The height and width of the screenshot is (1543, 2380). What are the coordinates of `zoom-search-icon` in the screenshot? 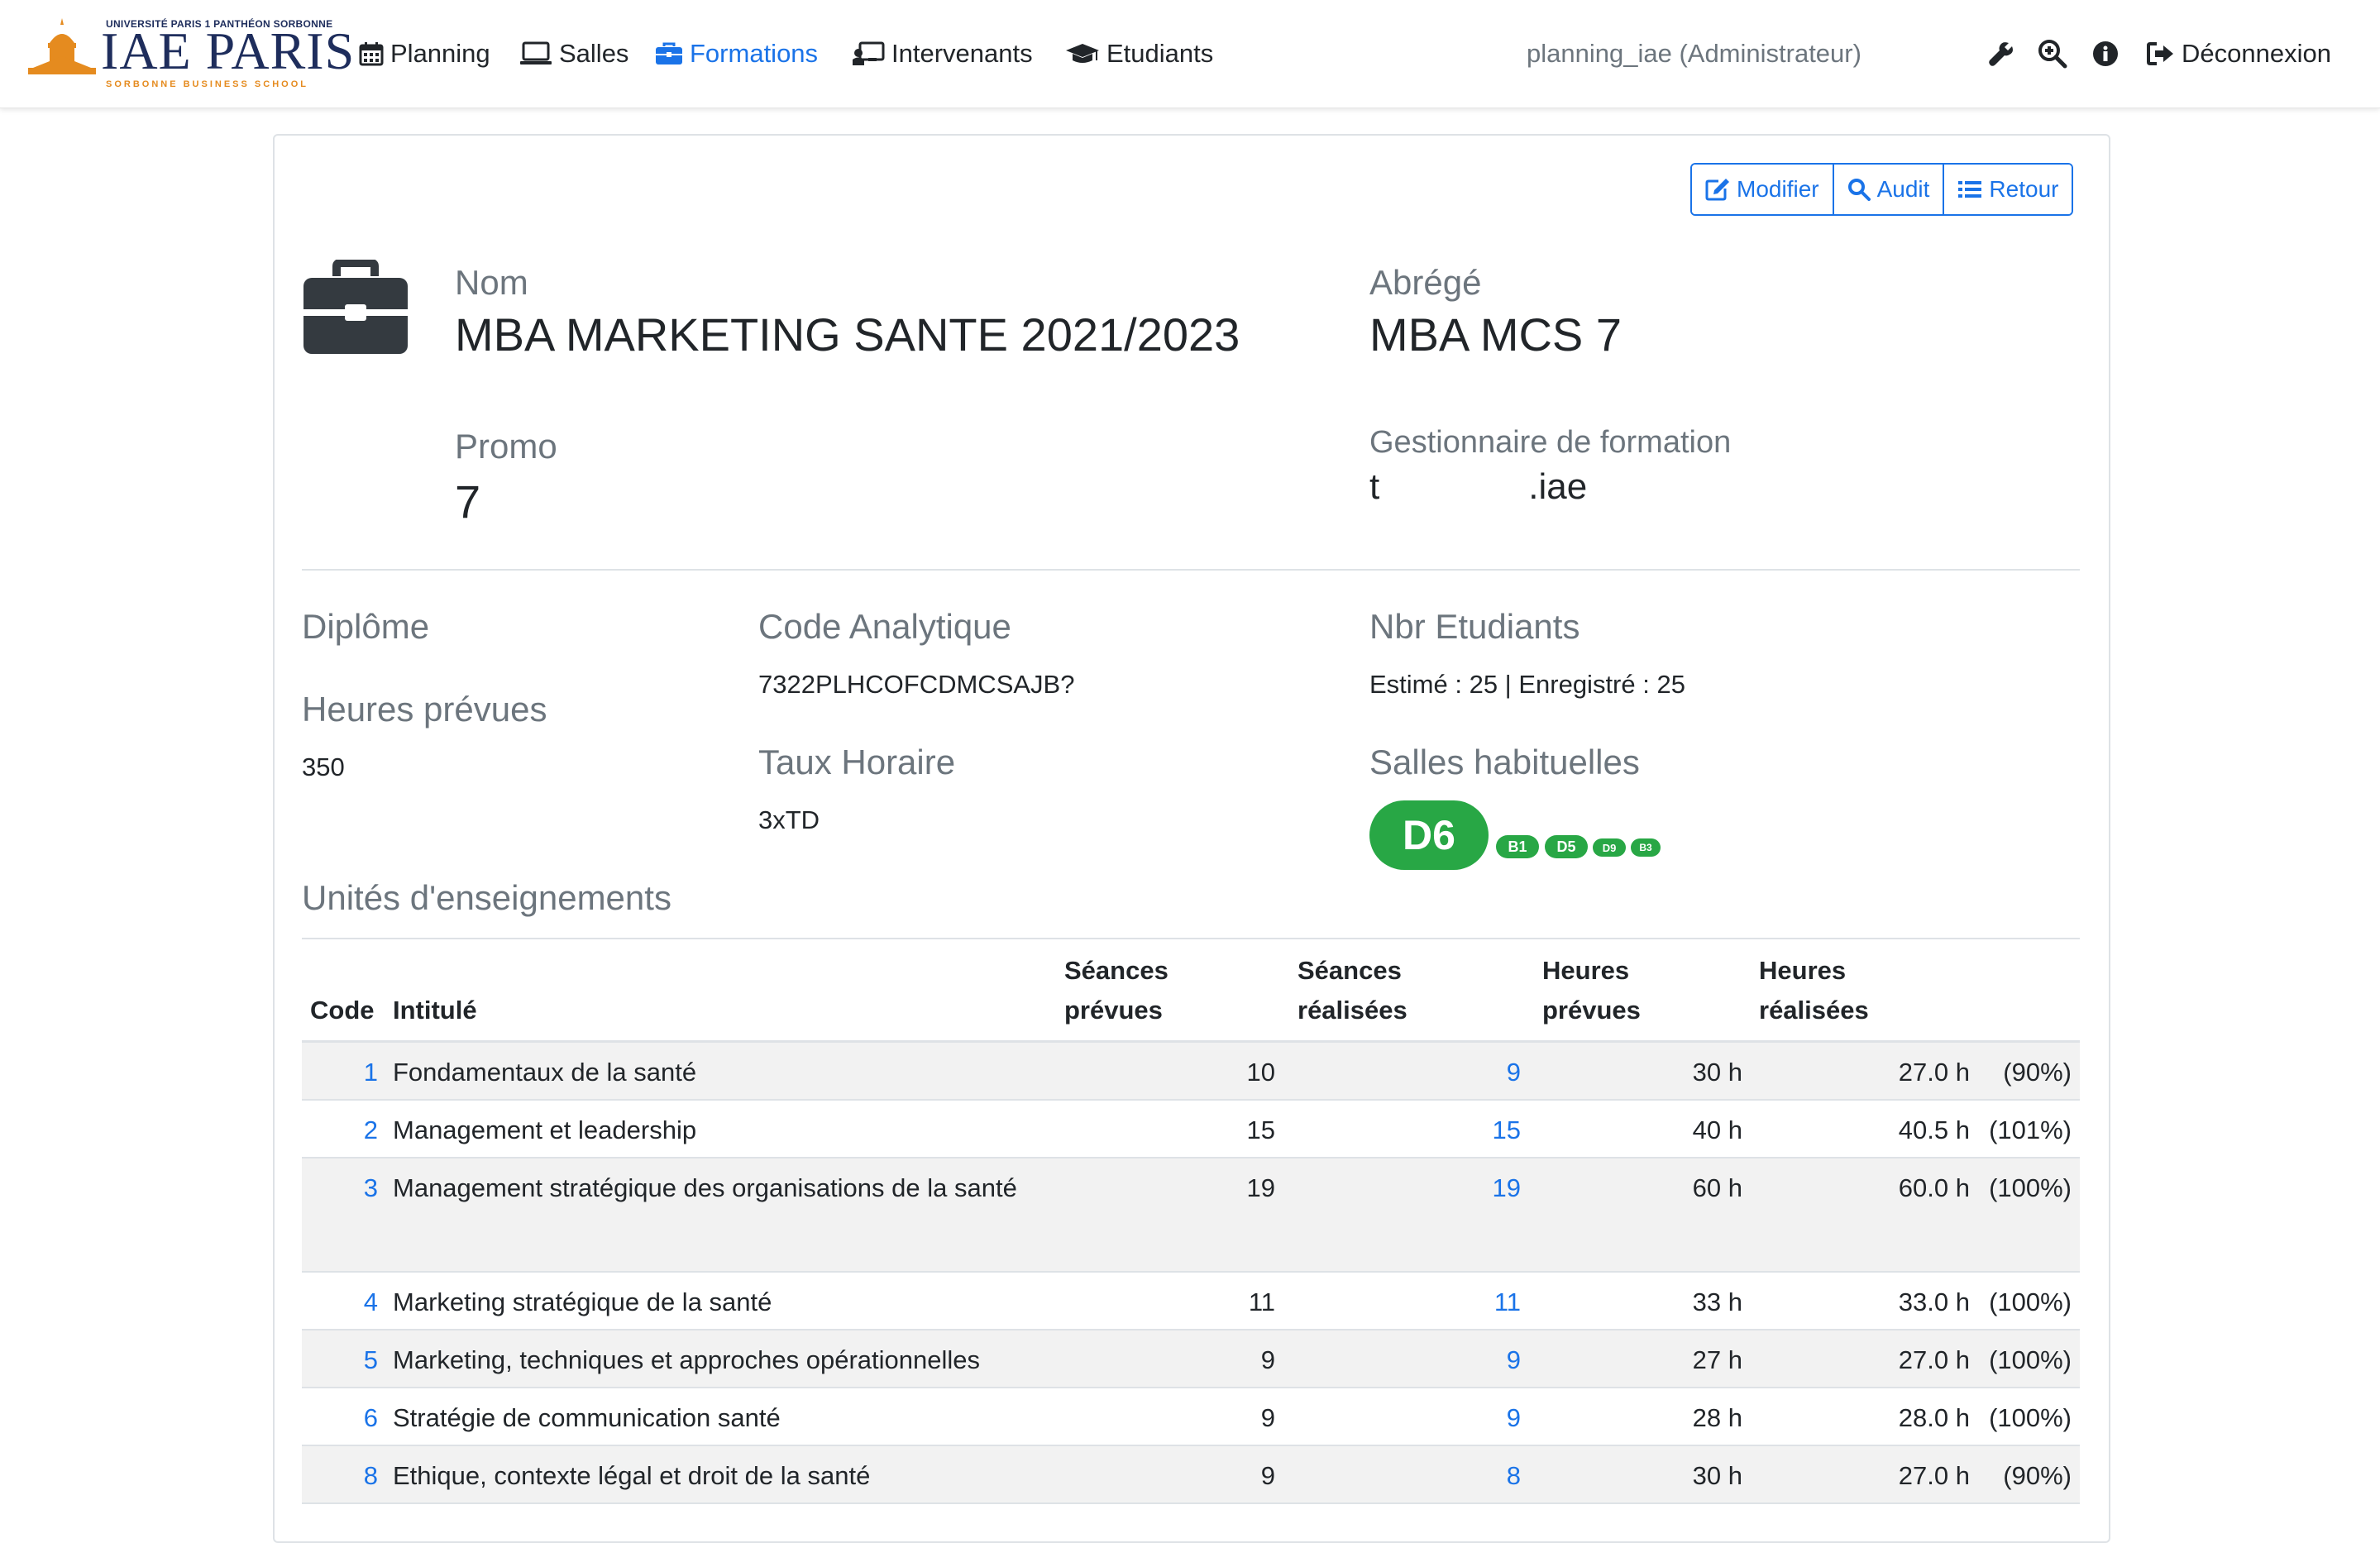 It's located at (2052, 53).